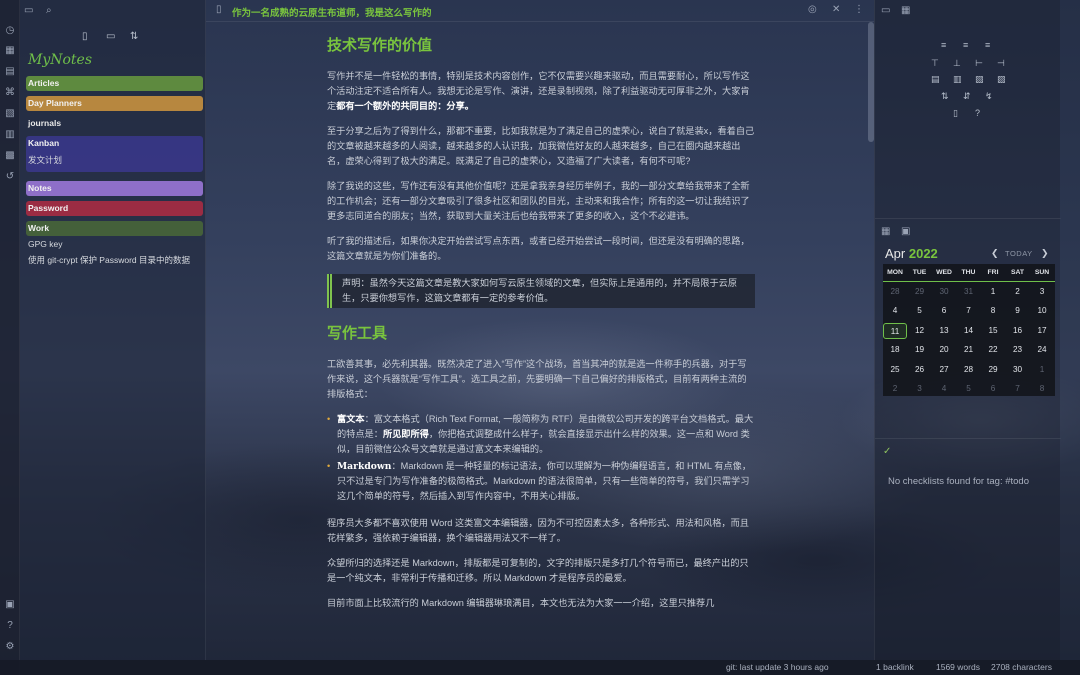  Describe the element at coordinates (10, 114) in the screenshot. I see `command-palette-icon: ▧` at that location.